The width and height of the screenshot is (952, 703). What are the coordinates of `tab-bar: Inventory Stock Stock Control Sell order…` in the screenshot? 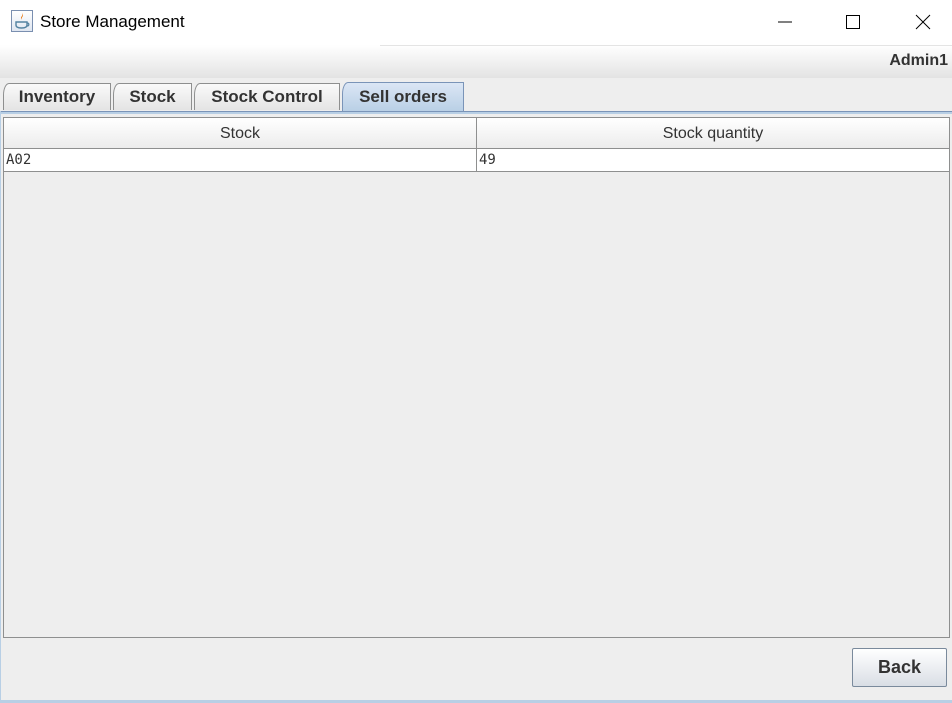 It's located at (476, 96).